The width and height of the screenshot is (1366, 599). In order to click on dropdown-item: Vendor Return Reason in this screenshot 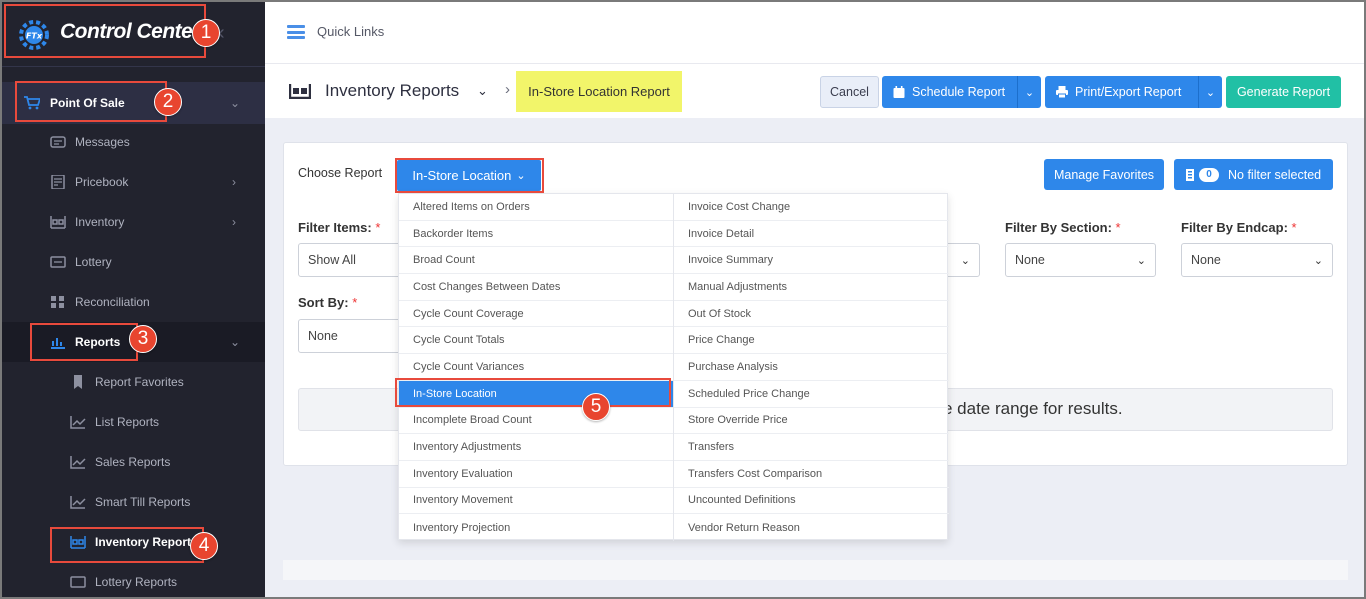, I will do `click(811, 527)`.